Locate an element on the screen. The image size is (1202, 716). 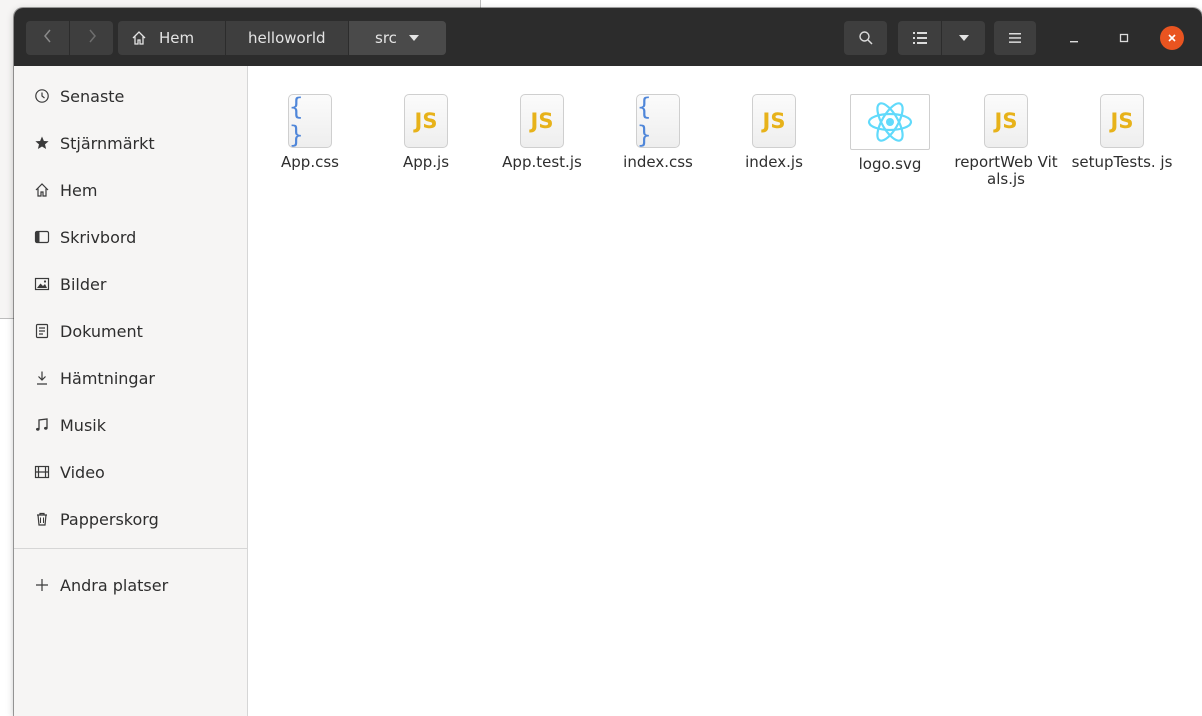
file-name: logo.svg is located at coordinates (890, 164).